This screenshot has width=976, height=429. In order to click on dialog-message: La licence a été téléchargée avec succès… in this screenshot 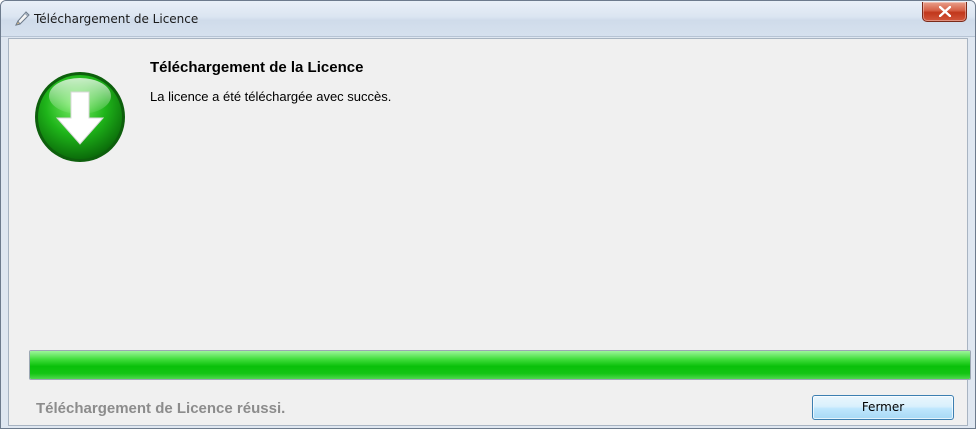, I will do `click(271, 96)`.